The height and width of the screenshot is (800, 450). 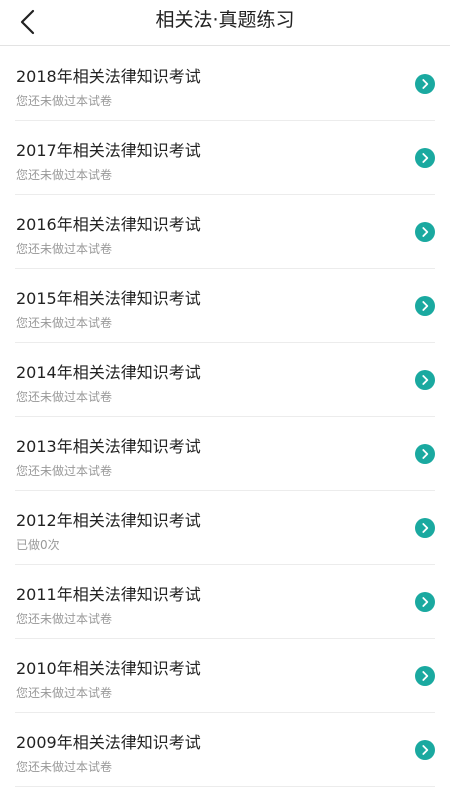 I want to click on chevron-left-icon, so click(x=27, y=22).